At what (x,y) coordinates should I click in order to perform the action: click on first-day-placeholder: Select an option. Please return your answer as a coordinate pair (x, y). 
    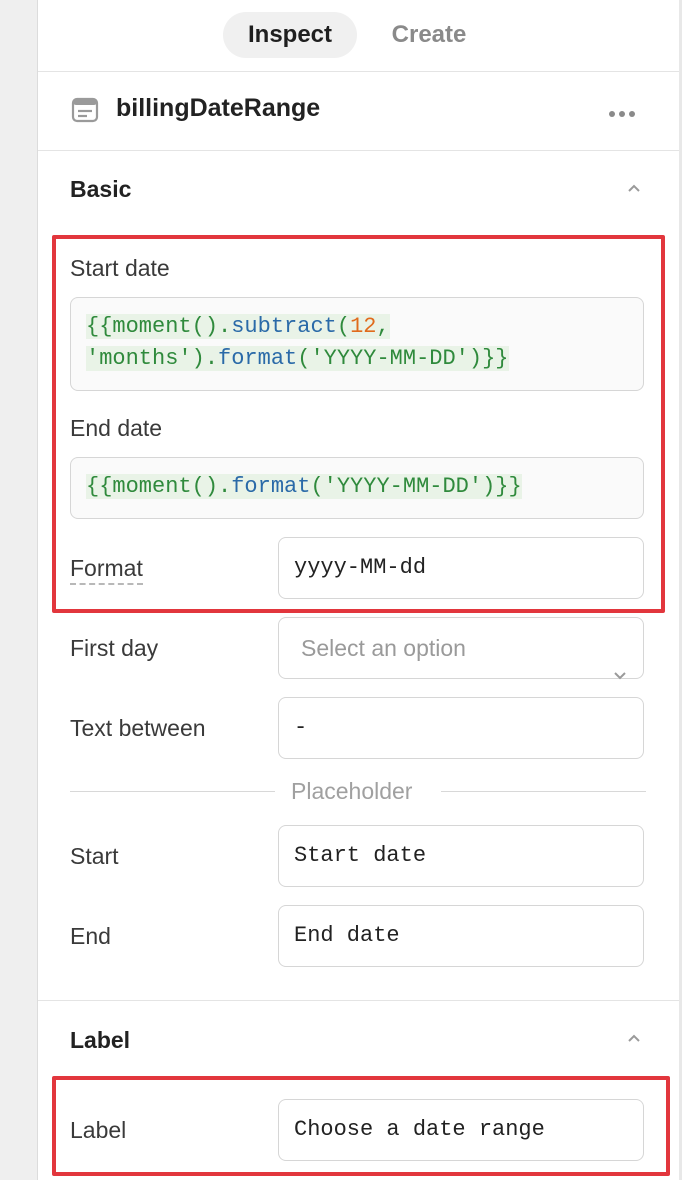
    Looking at the image, I should click on (383, 648).